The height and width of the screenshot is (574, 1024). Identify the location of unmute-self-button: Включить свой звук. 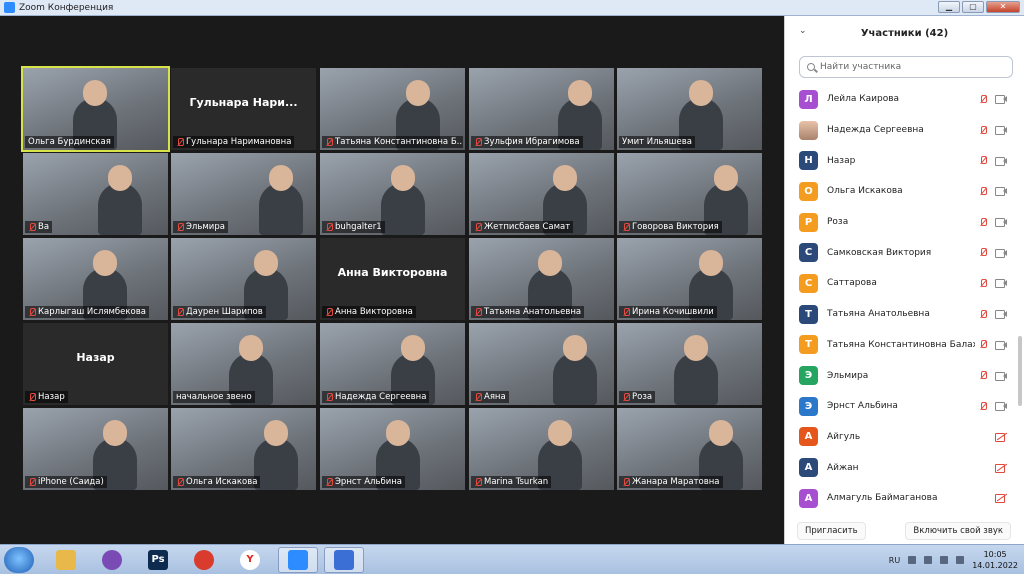
(958, 531).